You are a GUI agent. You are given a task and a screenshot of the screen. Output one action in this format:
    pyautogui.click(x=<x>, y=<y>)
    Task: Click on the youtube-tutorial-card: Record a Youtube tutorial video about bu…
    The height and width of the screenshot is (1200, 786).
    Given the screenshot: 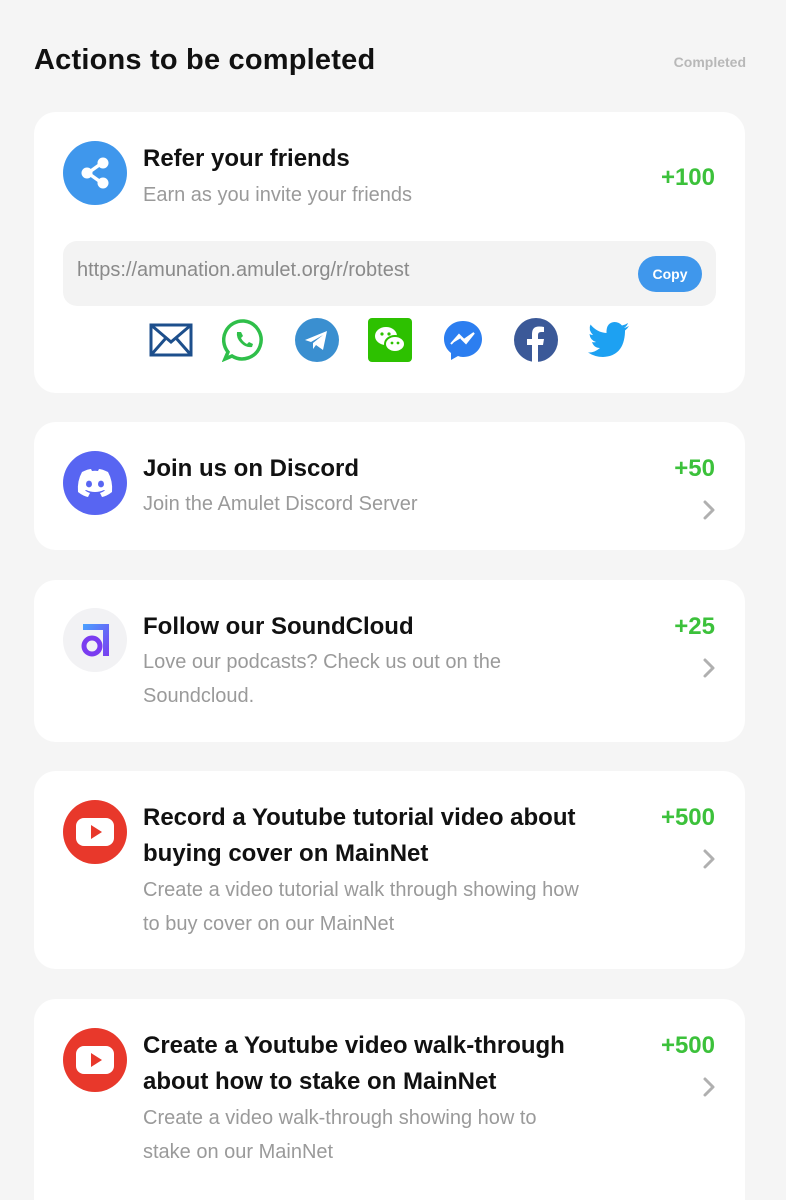 What is the action you would take?
    pyautogui.click(x=389, y=870)
    